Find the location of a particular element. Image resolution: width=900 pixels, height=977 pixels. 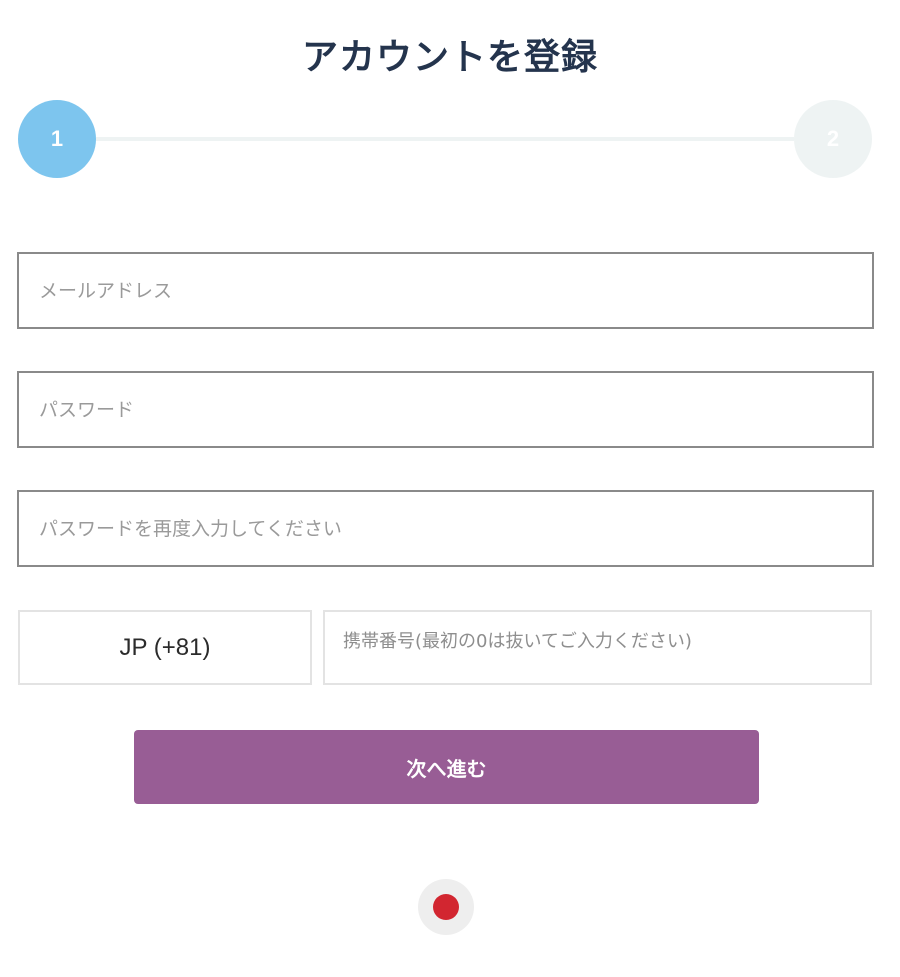

phone-field-wrapper is located at coordinates (597, 647).